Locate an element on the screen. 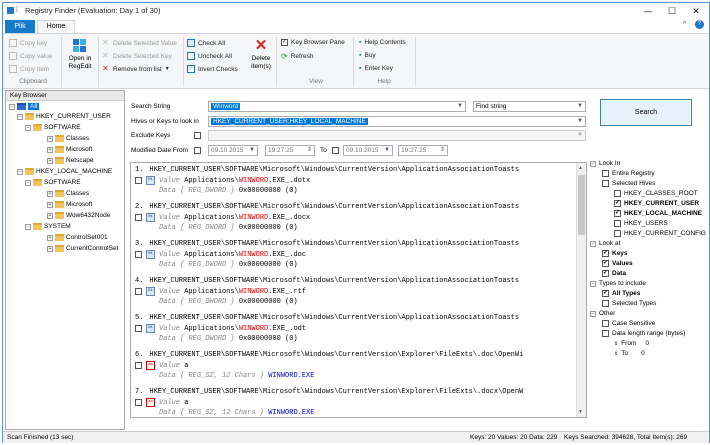 This screenshot has height=445, width=710. tab-home: Home is located at coordinates (56, 26).